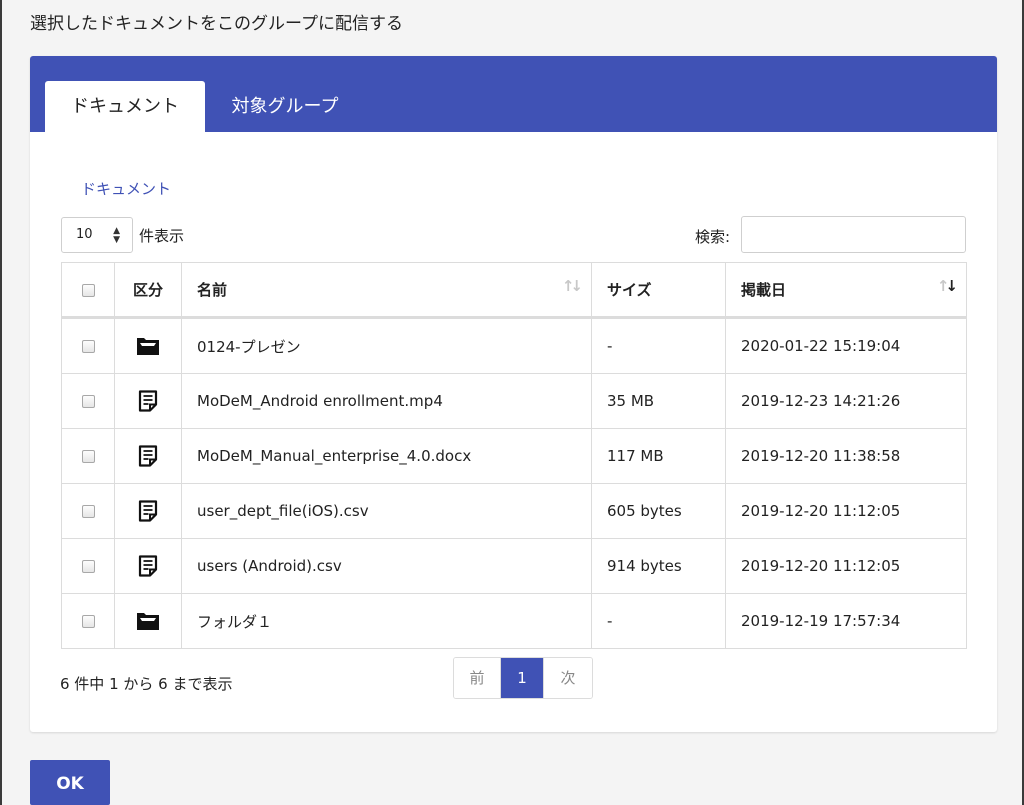 The height and width of the screenshot is (805, 1024). What do you see at coordinates (846, 456) in the screenshot?
I see `row-date: 2019-12-20 11:38:58` at bounding box center [846, 456].